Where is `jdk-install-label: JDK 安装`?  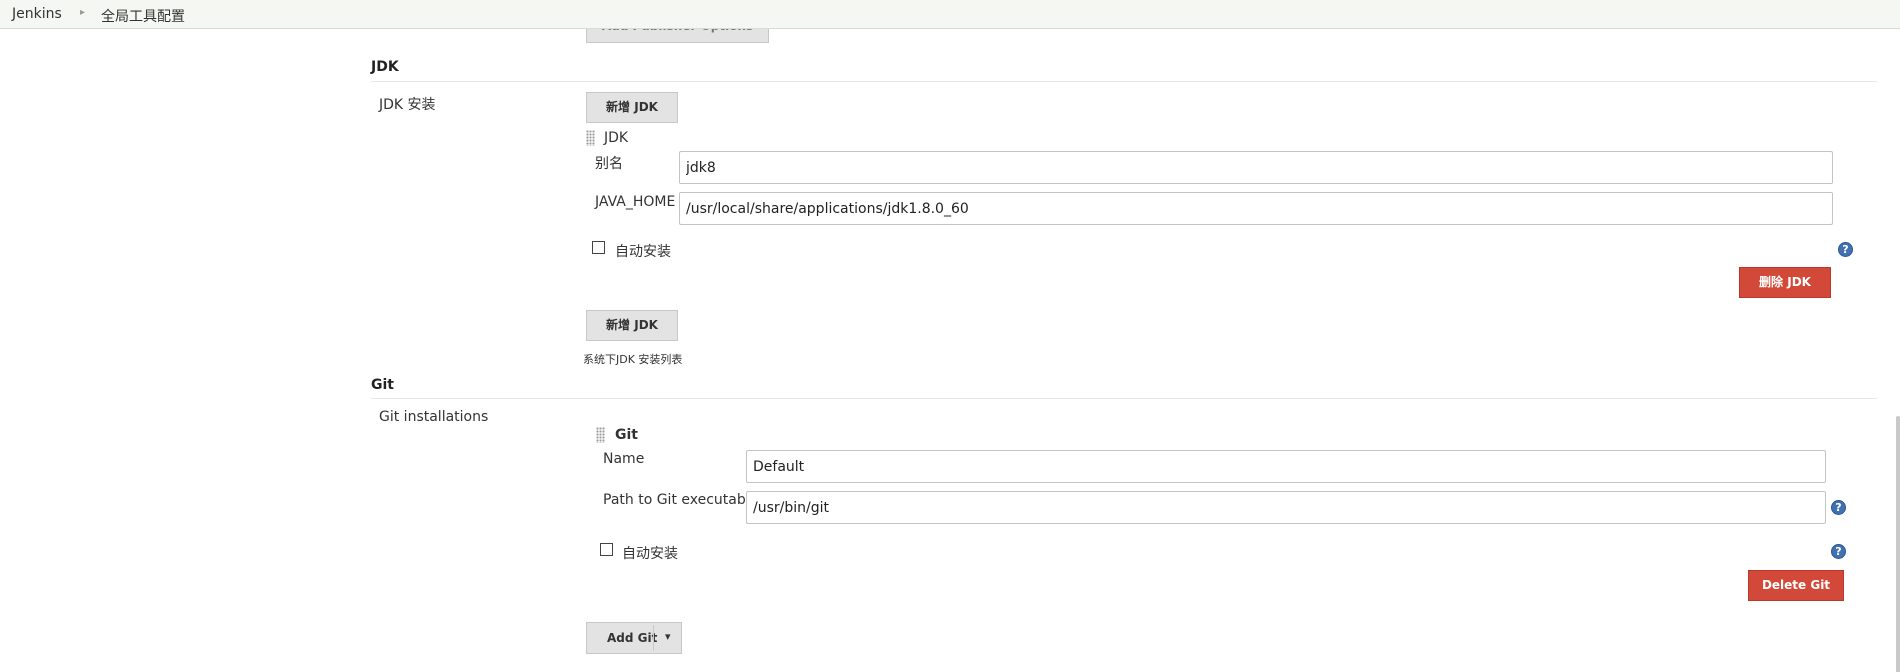
jdk-install-label: JDK 安装 is located at coordinates (407, 105).